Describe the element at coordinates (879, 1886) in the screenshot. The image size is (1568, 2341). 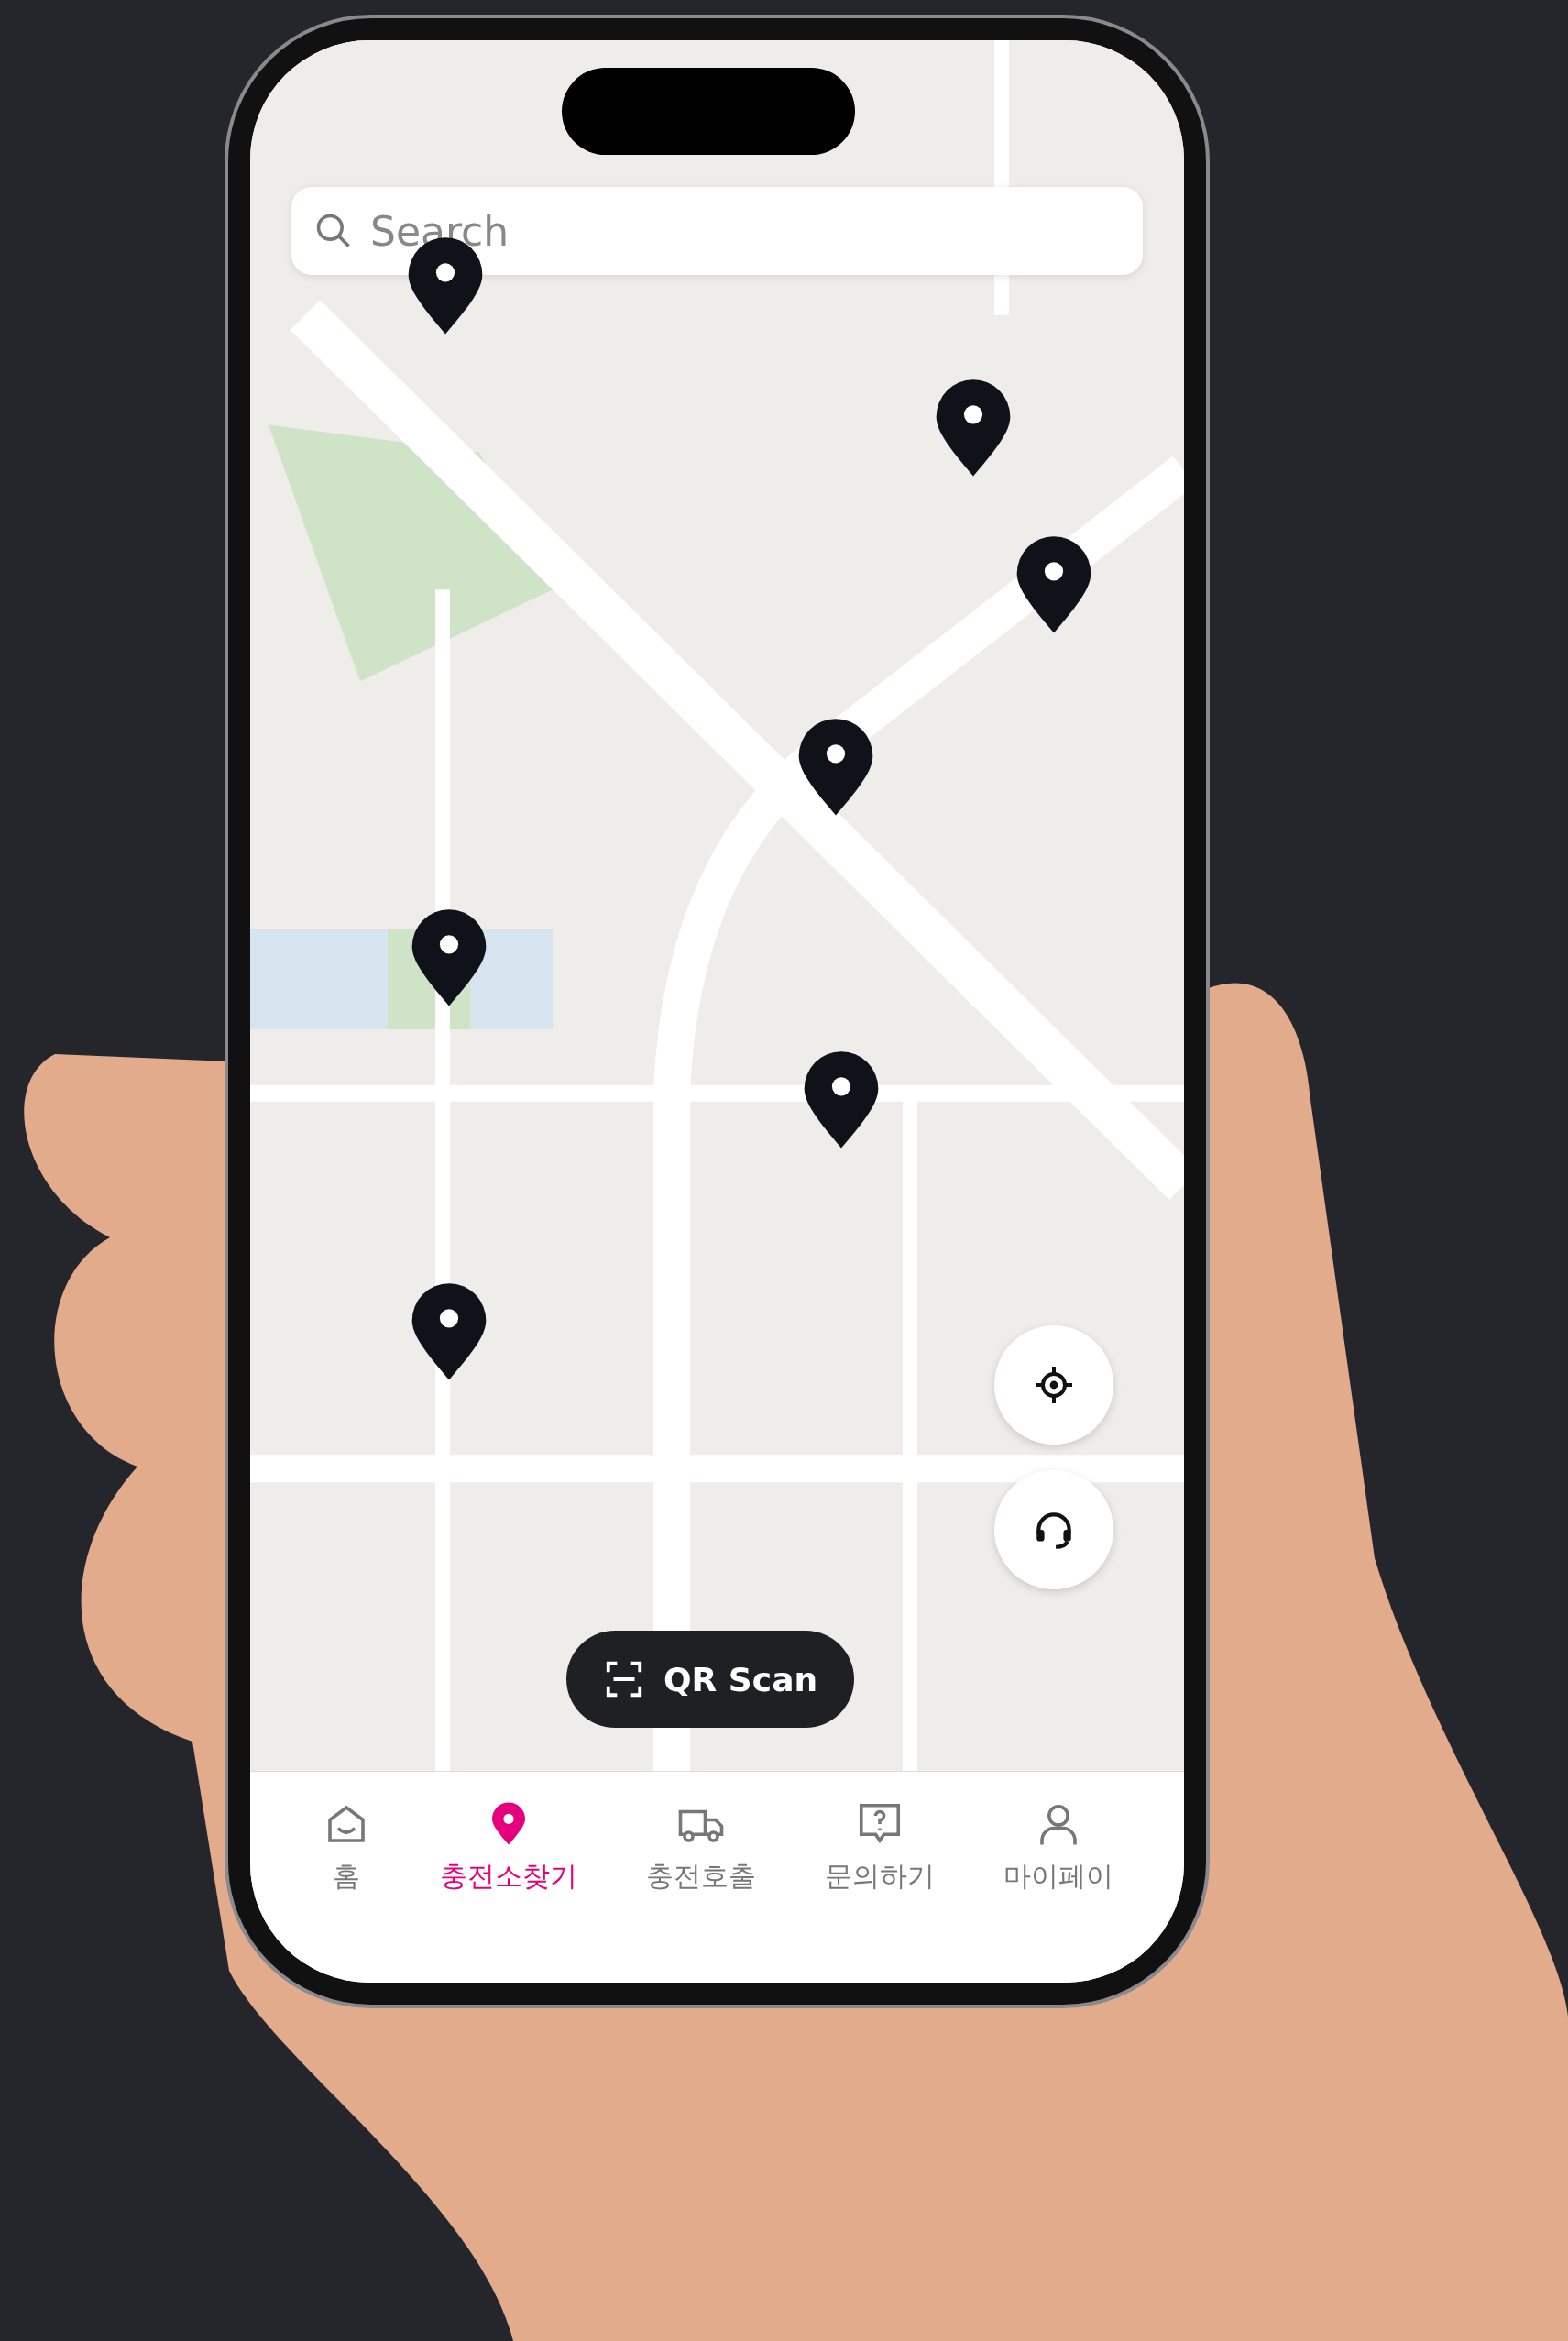
I see `nav-tab: 문의하기` at that location.